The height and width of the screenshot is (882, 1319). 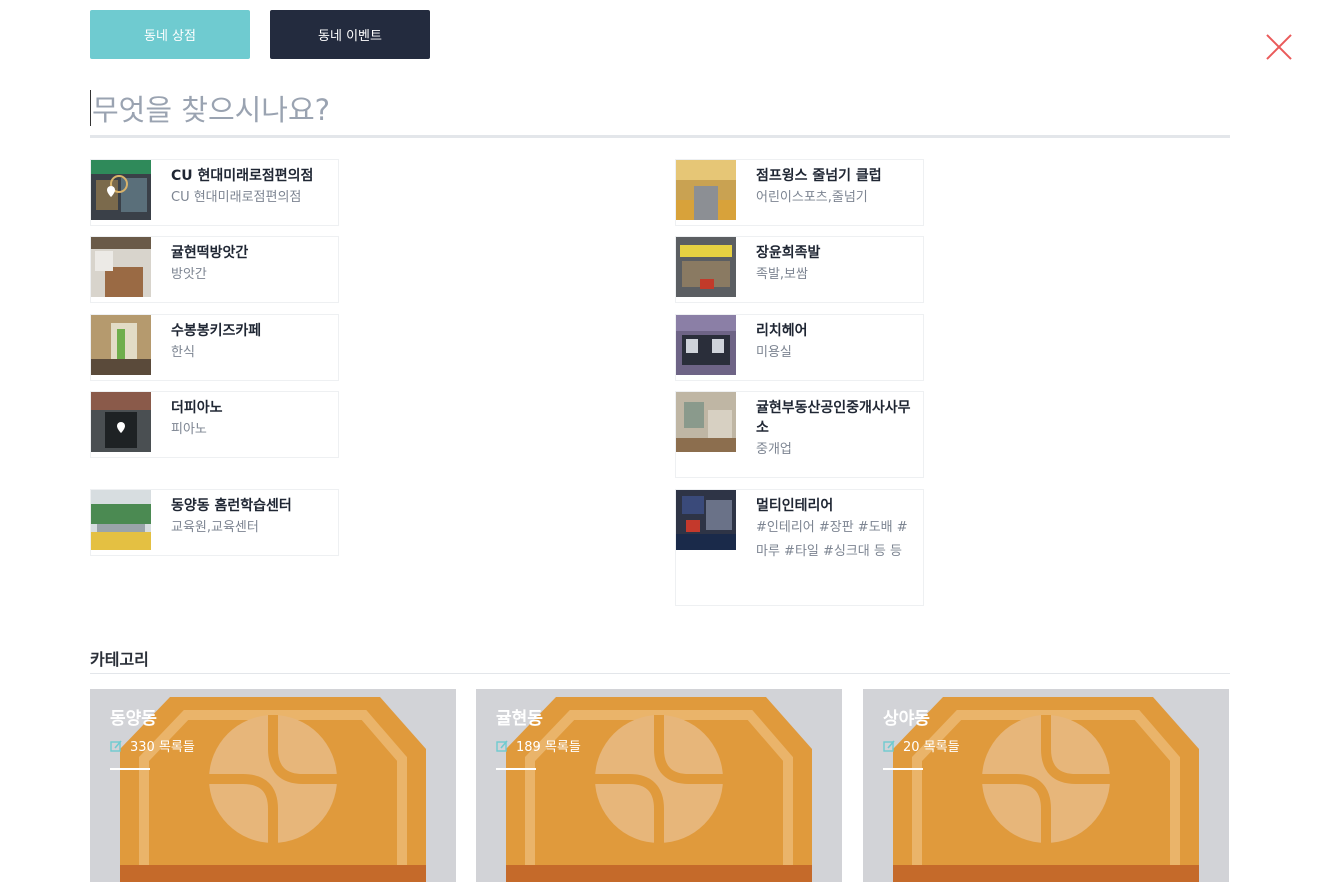 What do you see at coordinates (832, 539) in the screenshot?
I see `store-category: #인테리어 #장판 #도배 #마루 #타일 #싱크대 등 등` at bounding box center [832, 539].